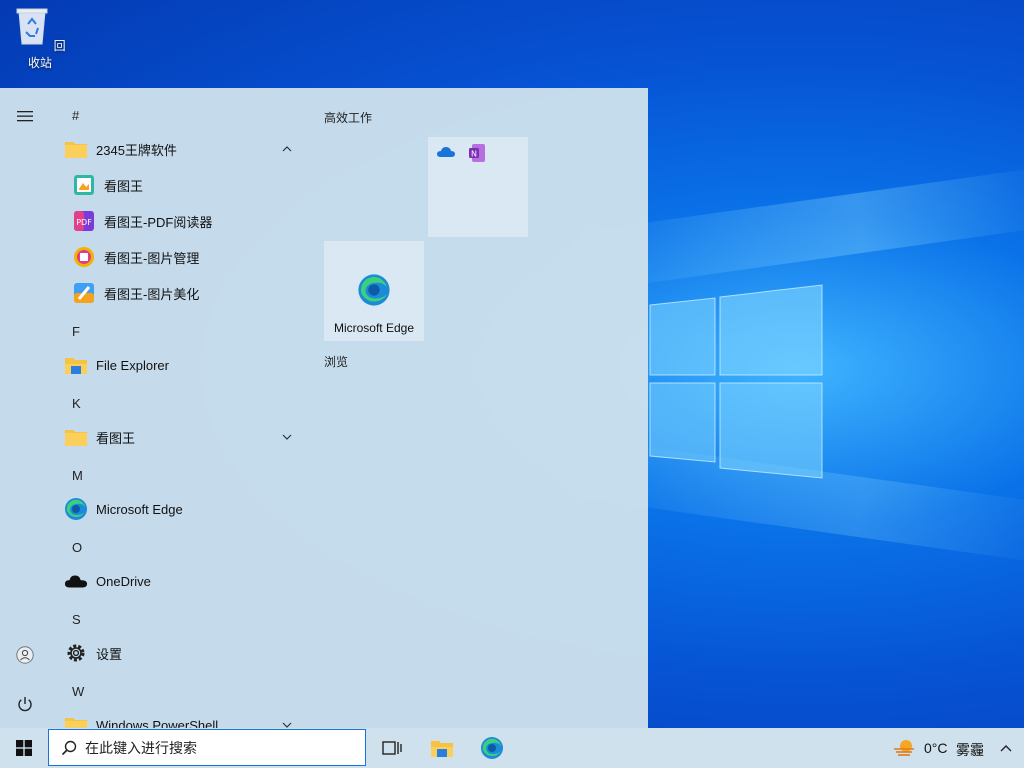 Image resolution: width=1024 pixels, height=768 pixels. I want to click on app-microsoft-edge: Microsoft Edge, so click(181, 509).